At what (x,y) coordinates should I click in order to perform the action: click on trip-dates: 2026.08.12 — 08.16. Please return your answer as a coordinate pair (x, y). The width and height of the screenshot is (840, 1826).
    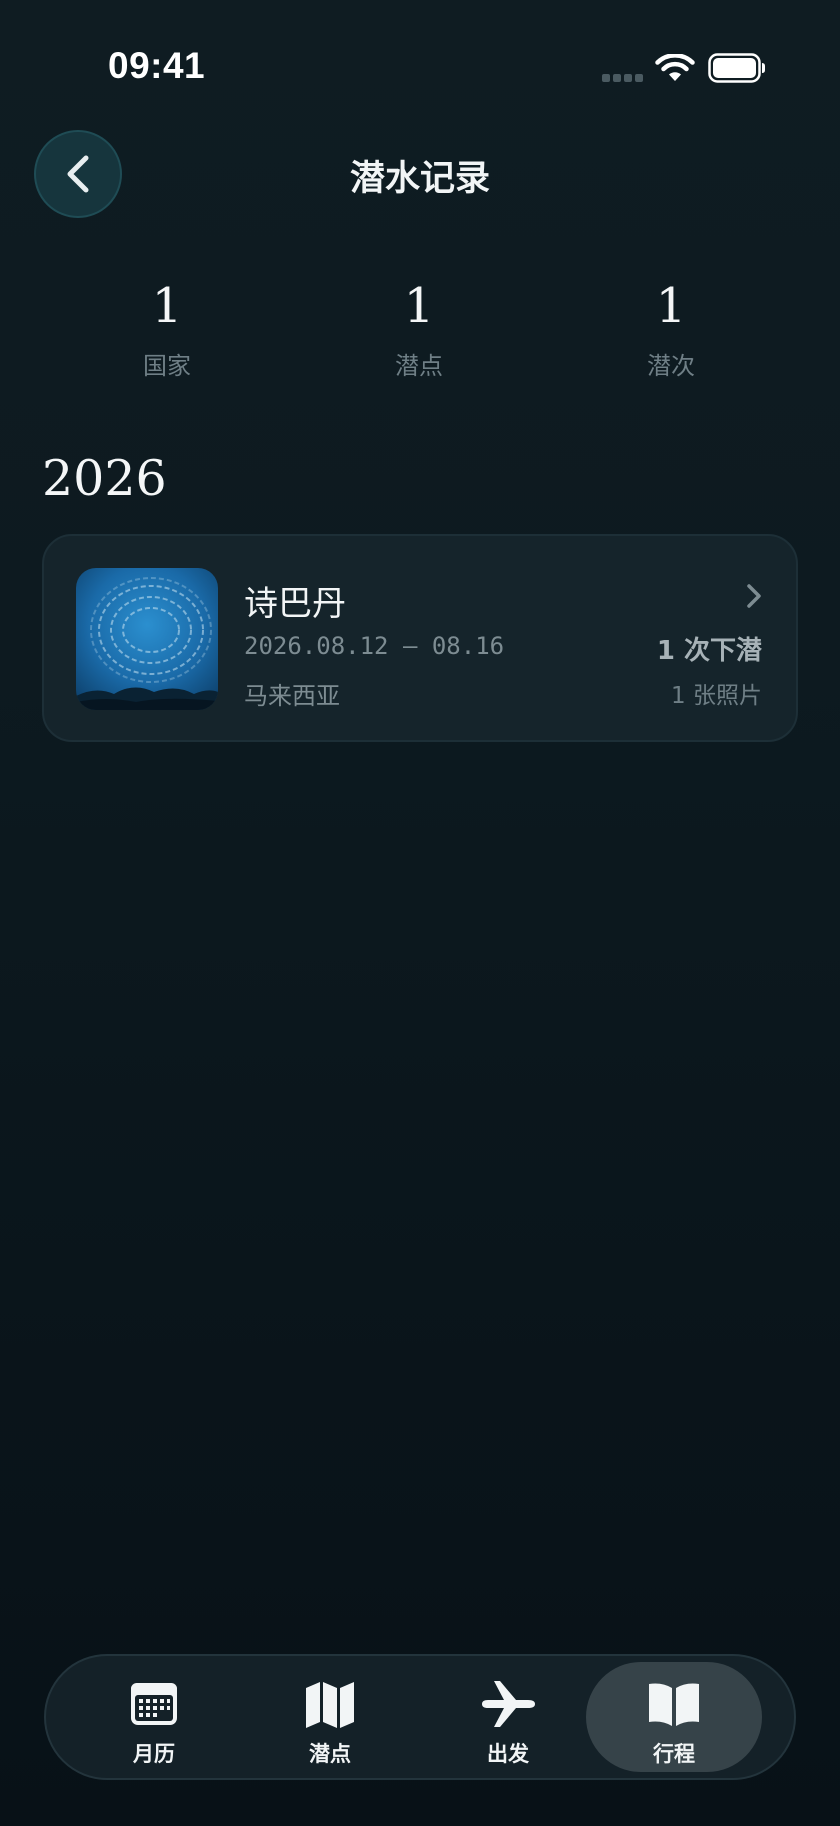
    Looking at the image, I should click on (374, 646).